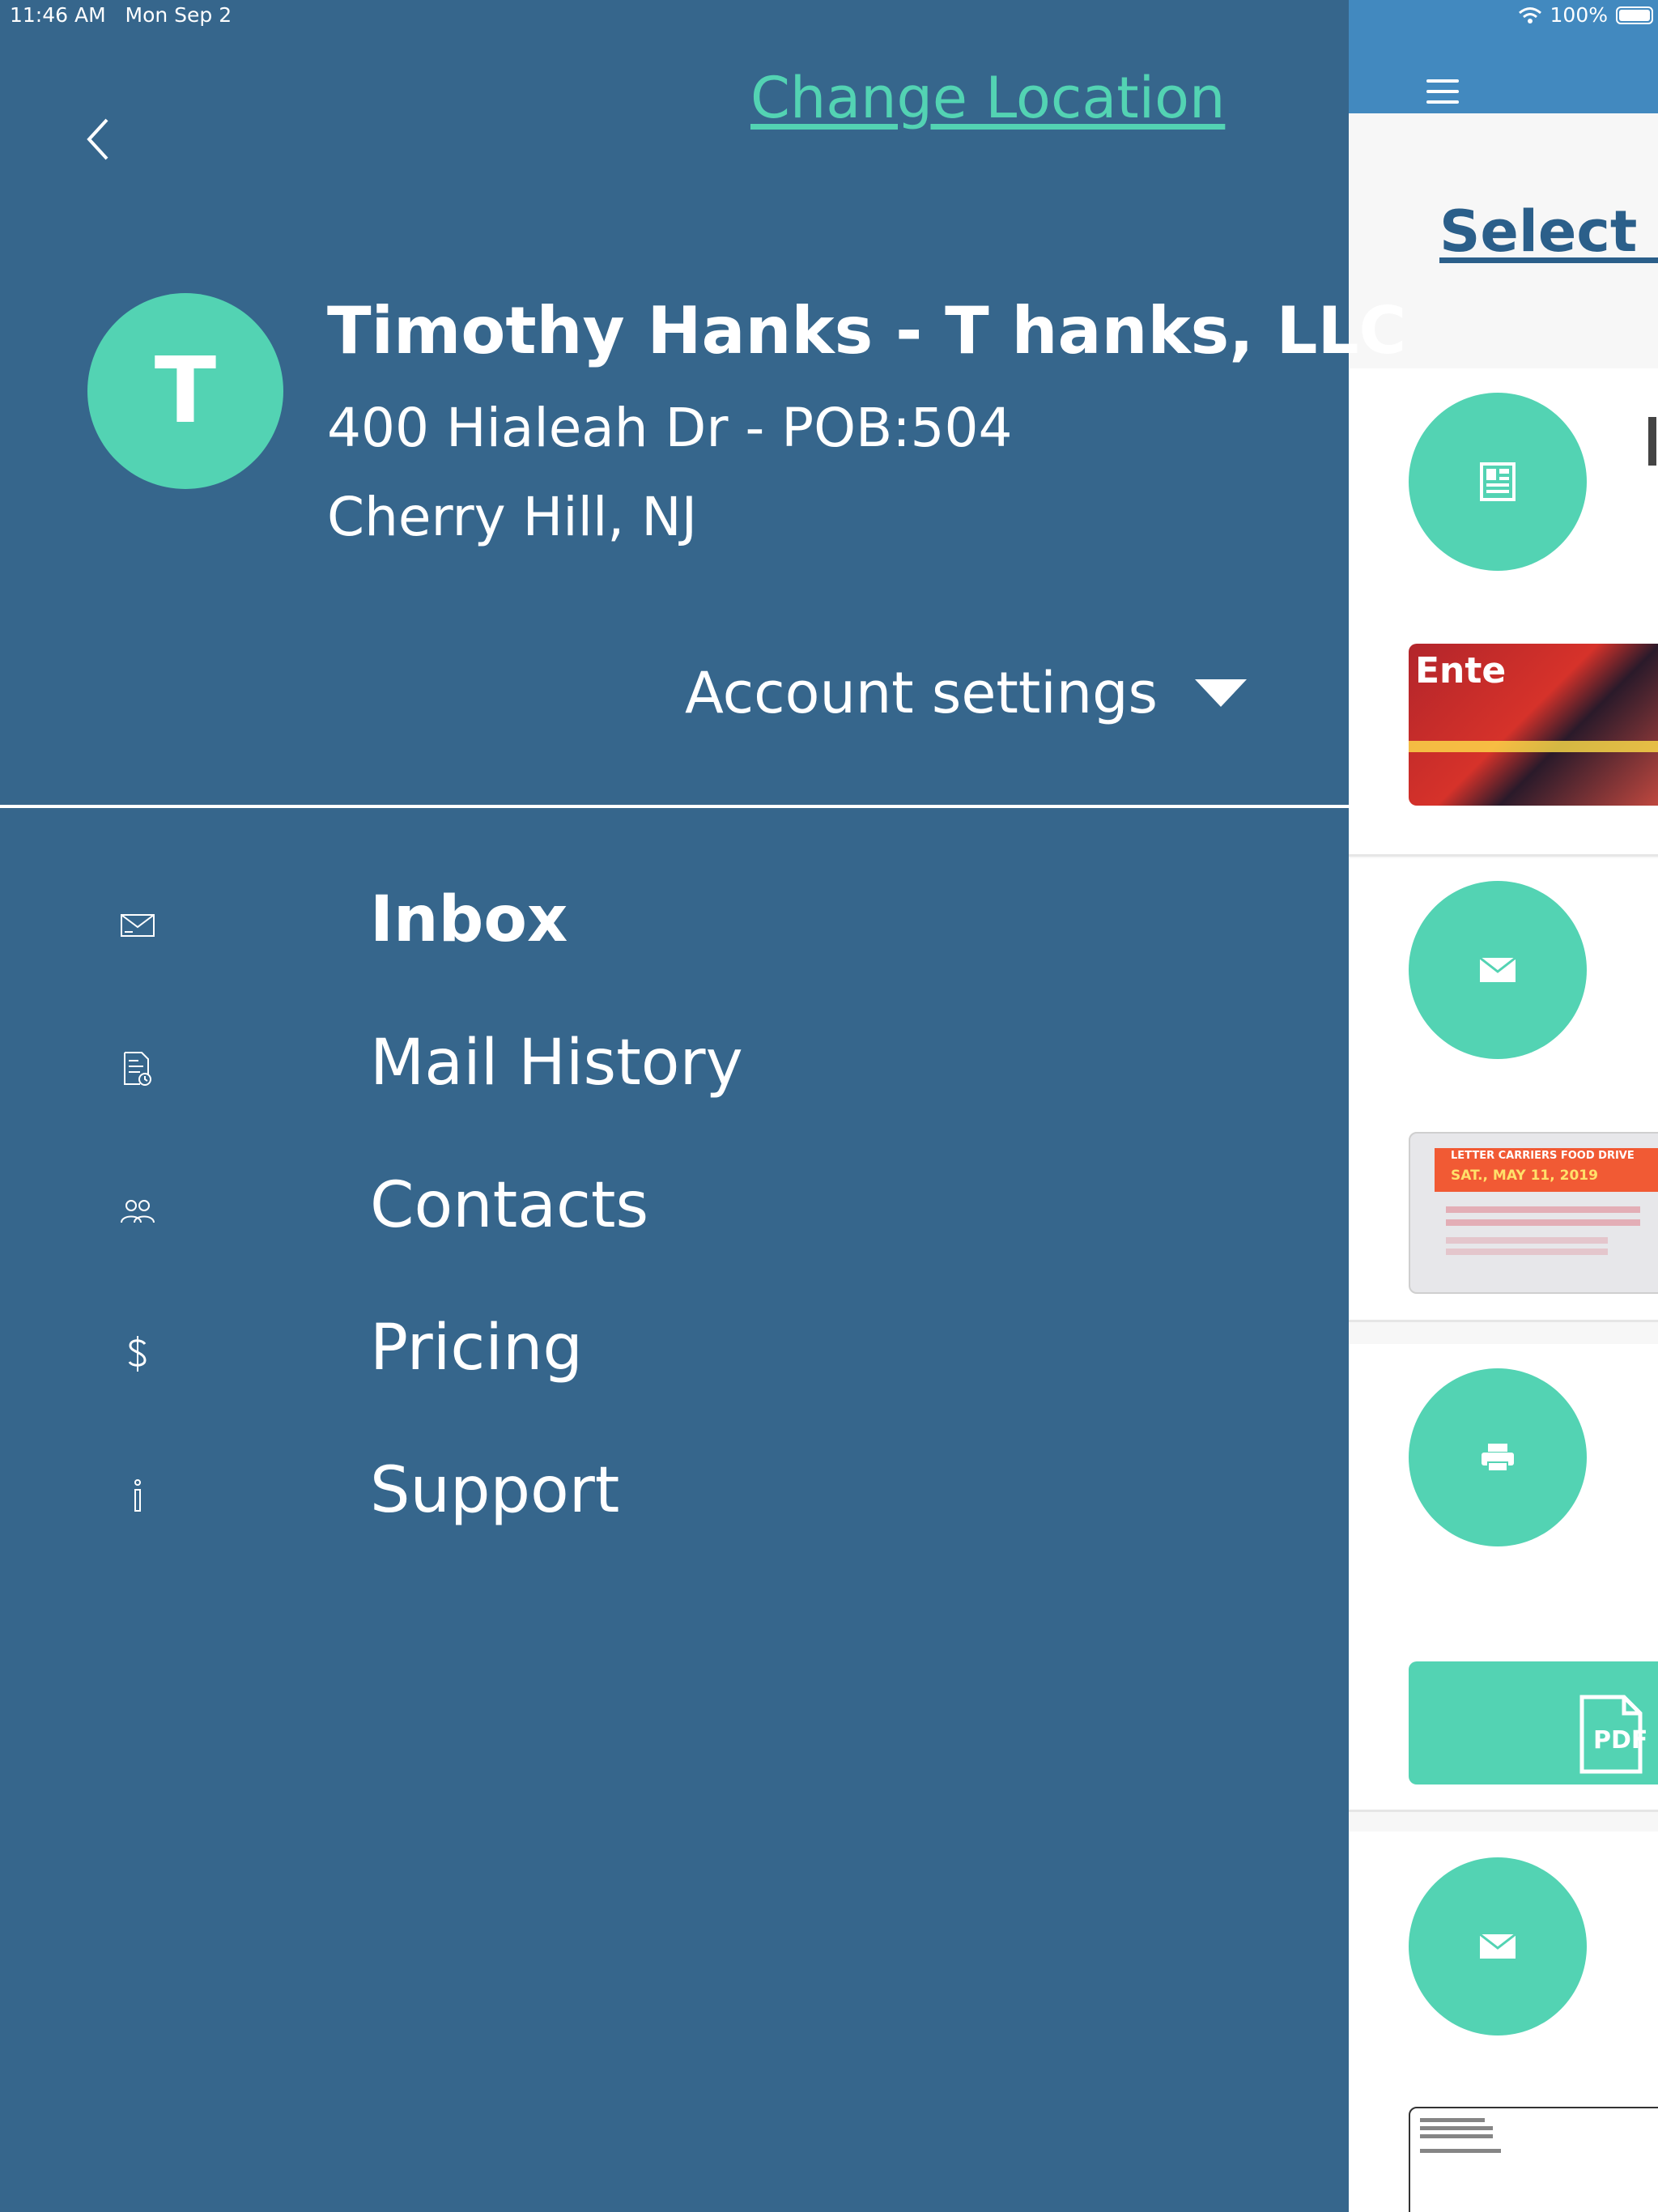 Image resolution: width=1658 pixels, height=2212 pixels. Describe the element at coordinates (1503, 612) in the screenshot. I see `mail-card: Ente` at that location.